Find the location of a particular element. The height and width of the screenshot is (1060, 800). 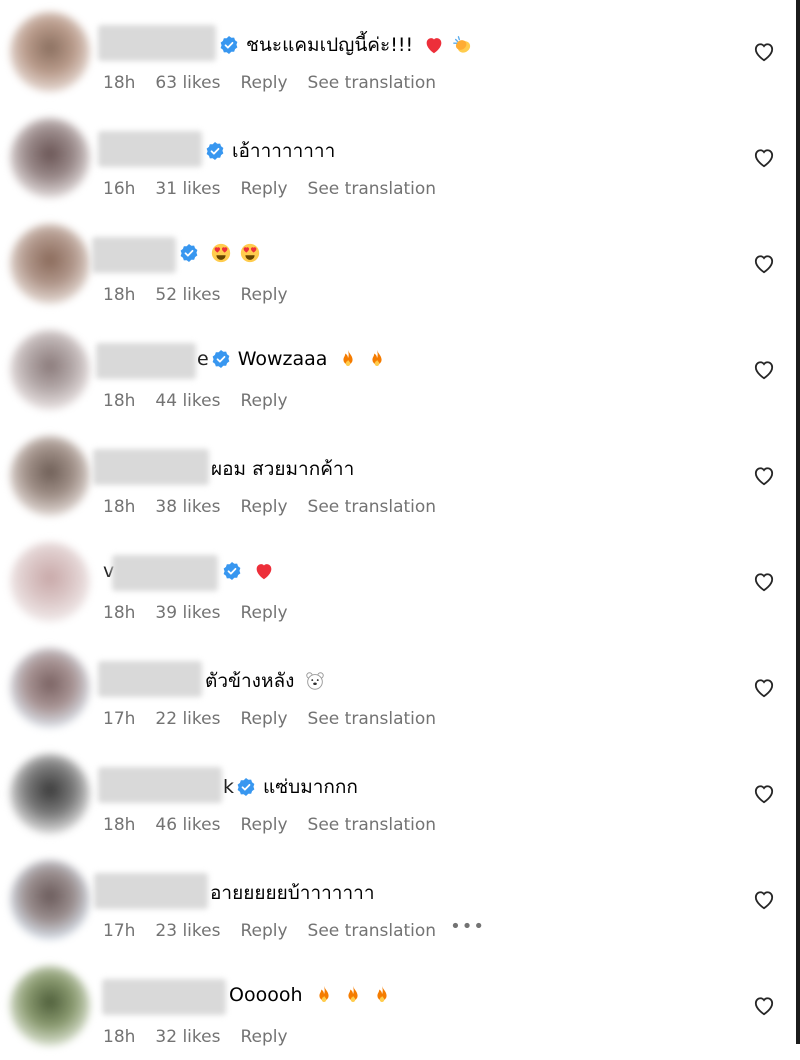

comment-meta: 18h 46 likes Reply See translation is located at coordinates (279, 825).